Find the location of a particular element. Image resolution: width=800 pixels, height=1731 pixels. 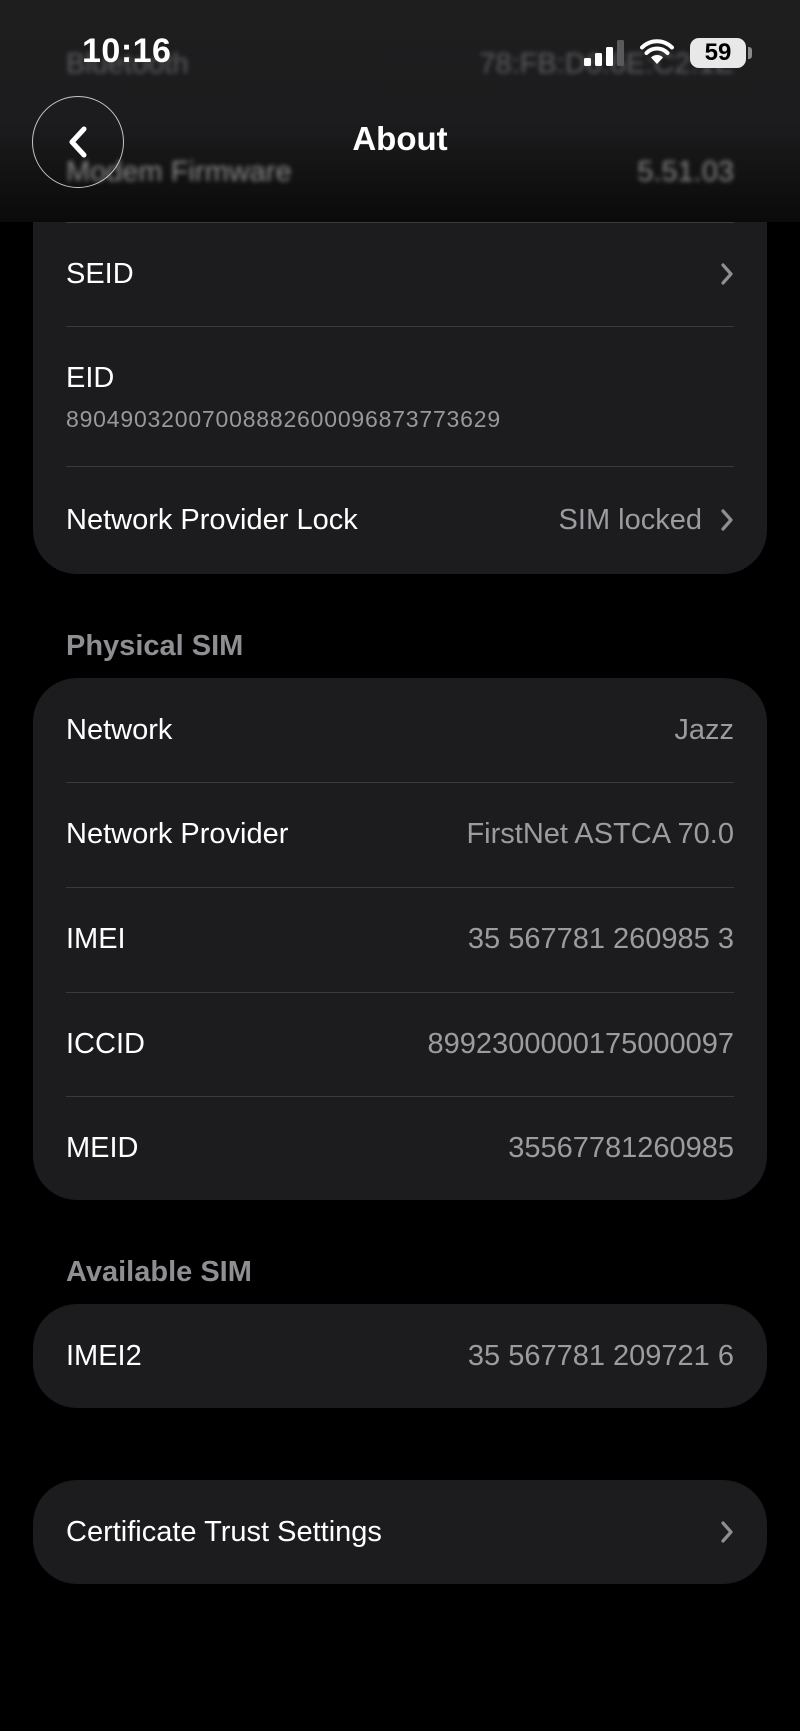

network-provider-lock-row: Network Provider Lock SIM locked is located at coordinates (400, 520).